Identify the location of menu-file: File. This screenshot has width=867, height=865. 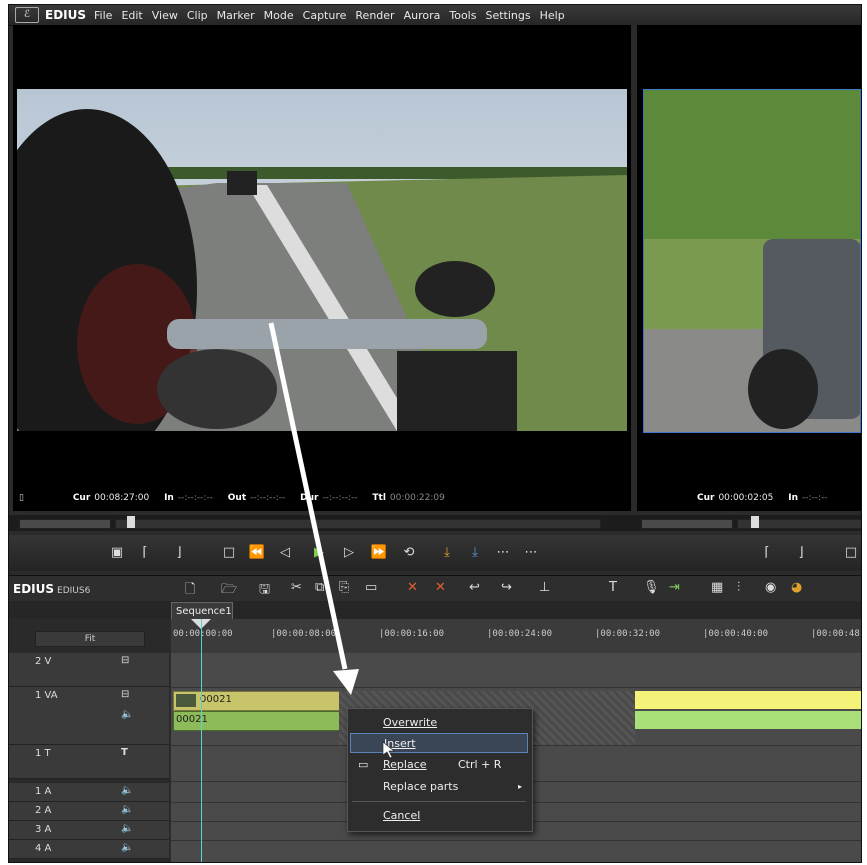
(103, 15).